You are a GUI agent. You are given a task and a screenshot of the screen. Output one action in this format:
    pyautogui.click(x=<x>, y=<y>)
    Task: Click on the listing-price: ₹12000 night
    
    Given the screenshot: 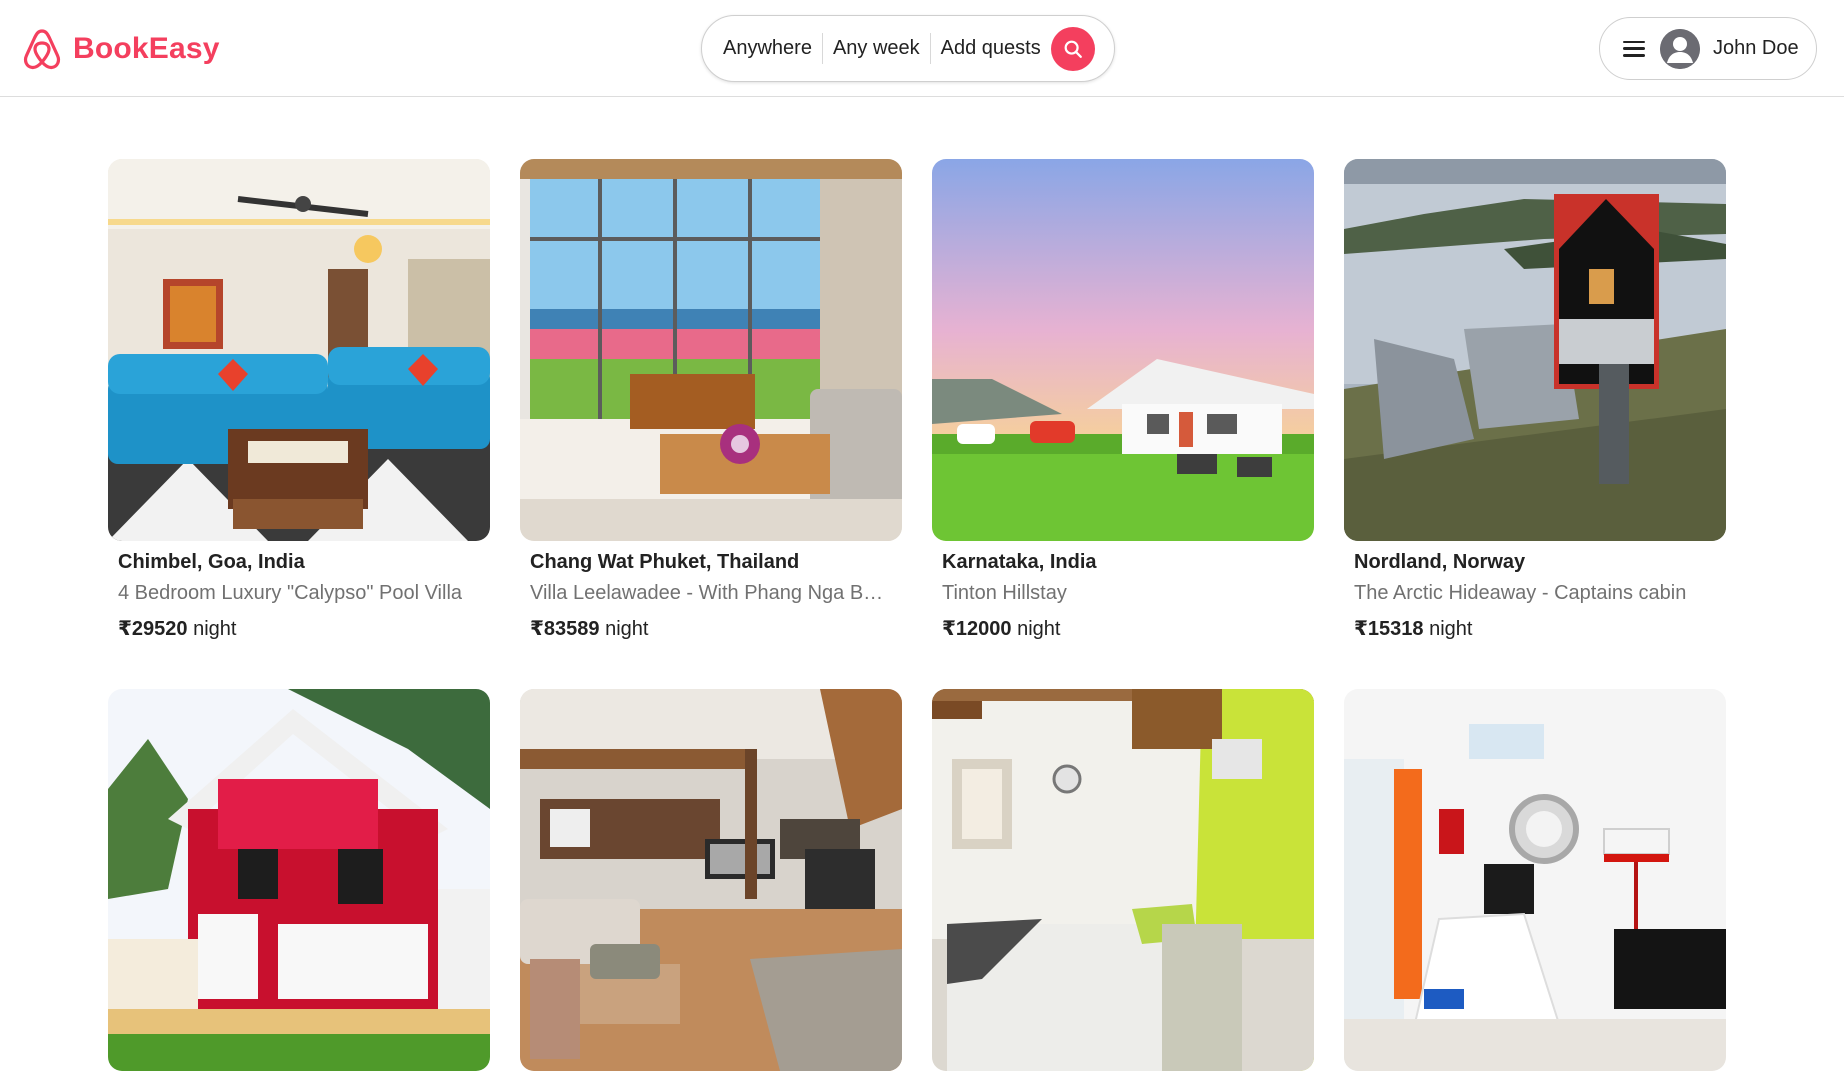 What is the action you would take?
    pyautogui.click(x=1128, y=628)
    